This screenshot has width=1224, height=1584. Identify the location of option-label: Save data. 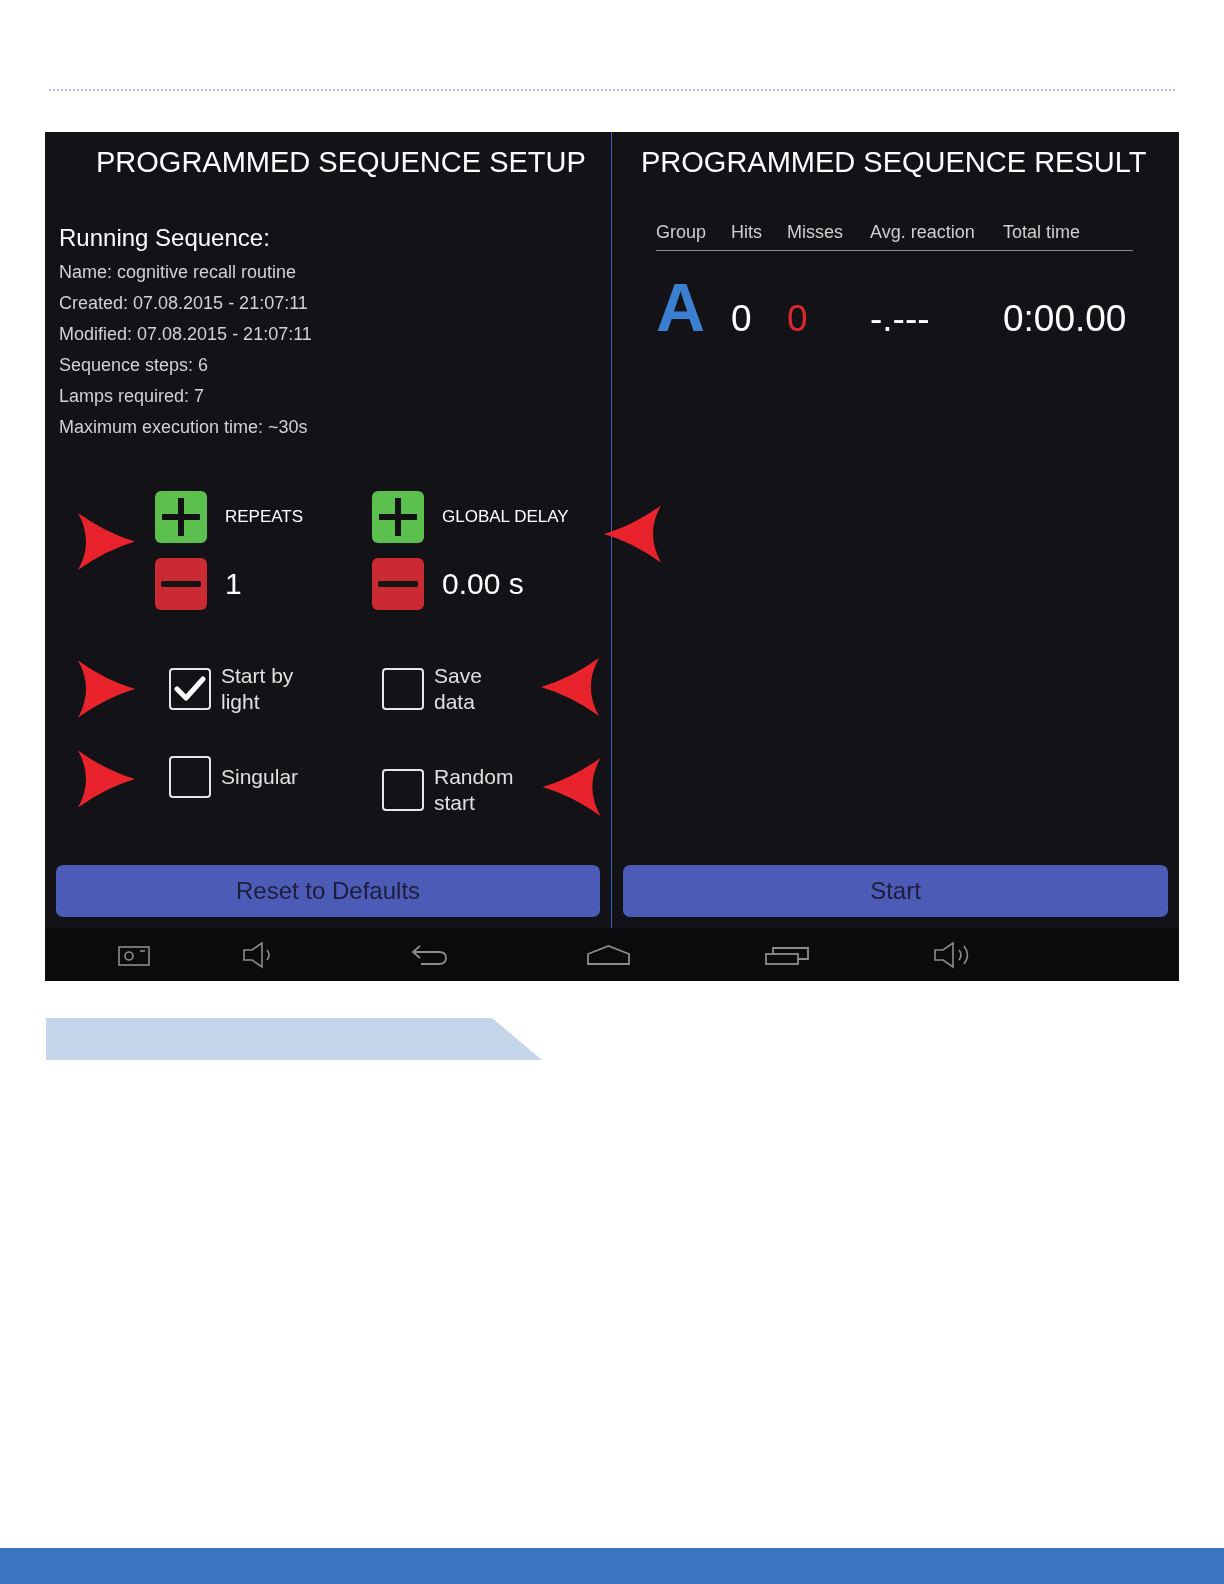
(476, 689).